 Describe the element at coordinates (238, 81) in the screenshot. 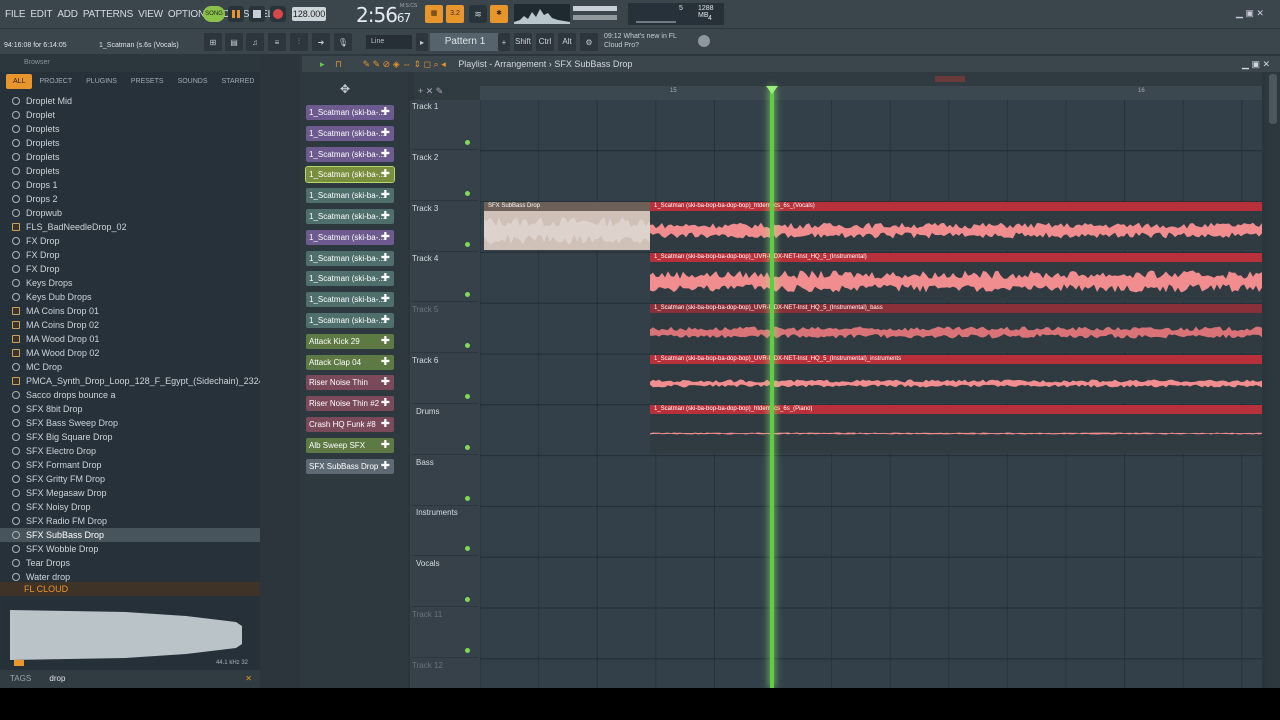

I see `tab-starred: STARRED` at that location.